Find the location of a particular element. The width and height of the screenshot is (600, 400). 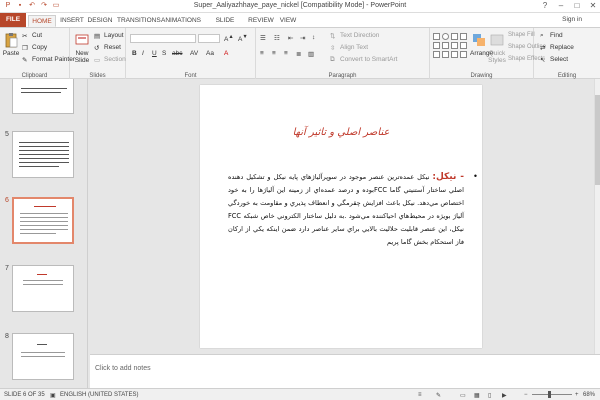

shape-callout-icon is located at coordinates (436, 54).